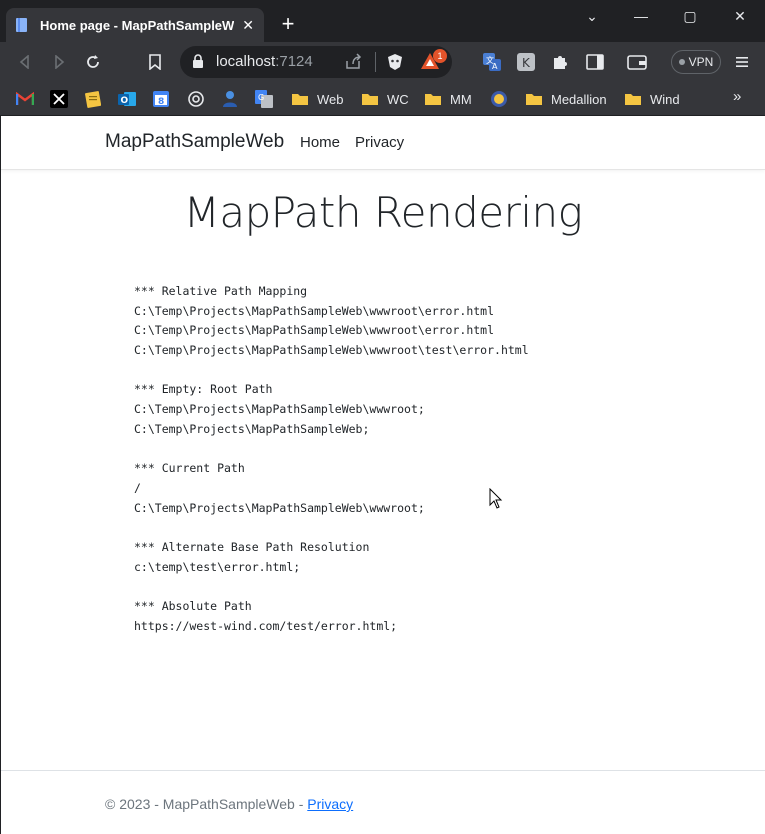 The width and height of the screenshot is (765, 834). I want to click on output-line: *** Empty: Root Path, so click(203, 389).